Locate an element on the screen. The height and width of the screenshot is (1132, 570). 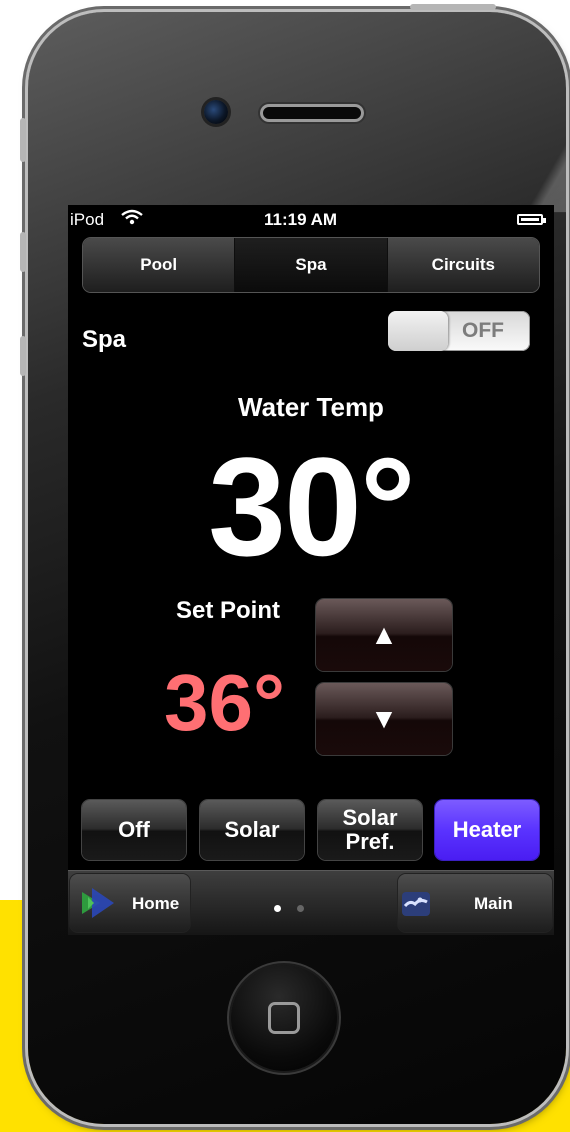
spa-label: Spa is located at coordinates (104, 339).